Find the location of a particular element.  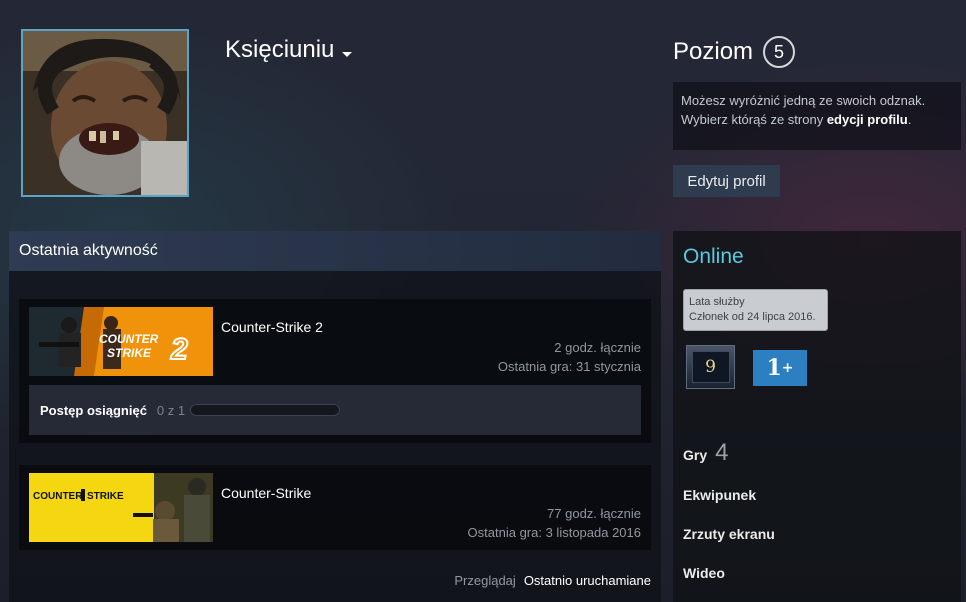

edit-profile-link: edycji profilu is located at coordinates (867, 119).